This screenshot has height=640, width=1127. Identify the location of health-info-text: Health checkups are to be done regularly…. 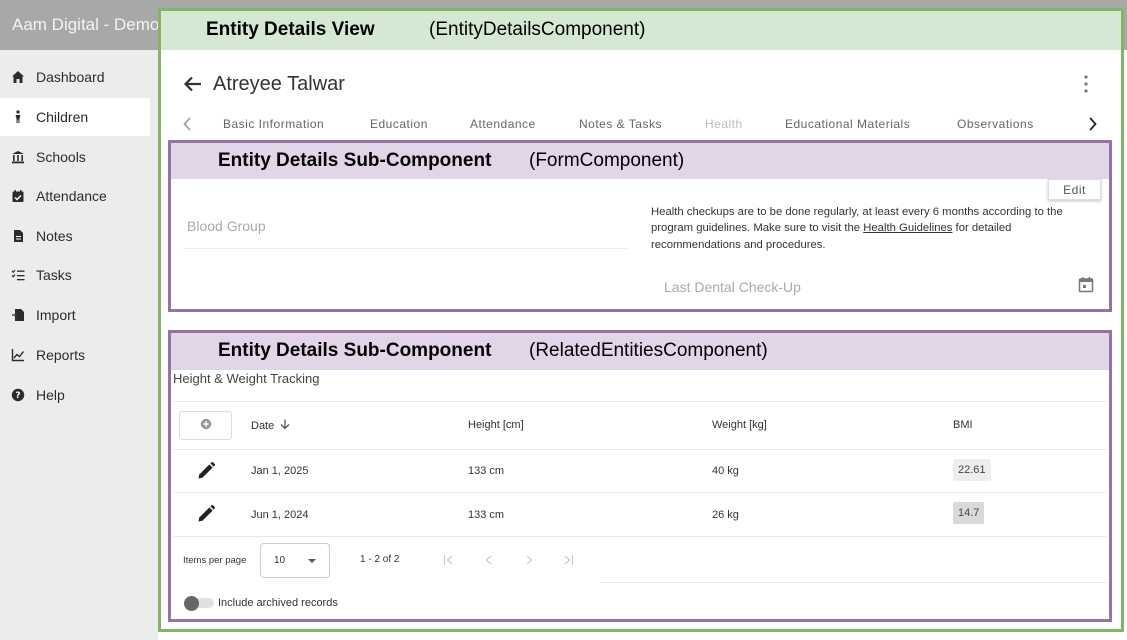
(857, 228).